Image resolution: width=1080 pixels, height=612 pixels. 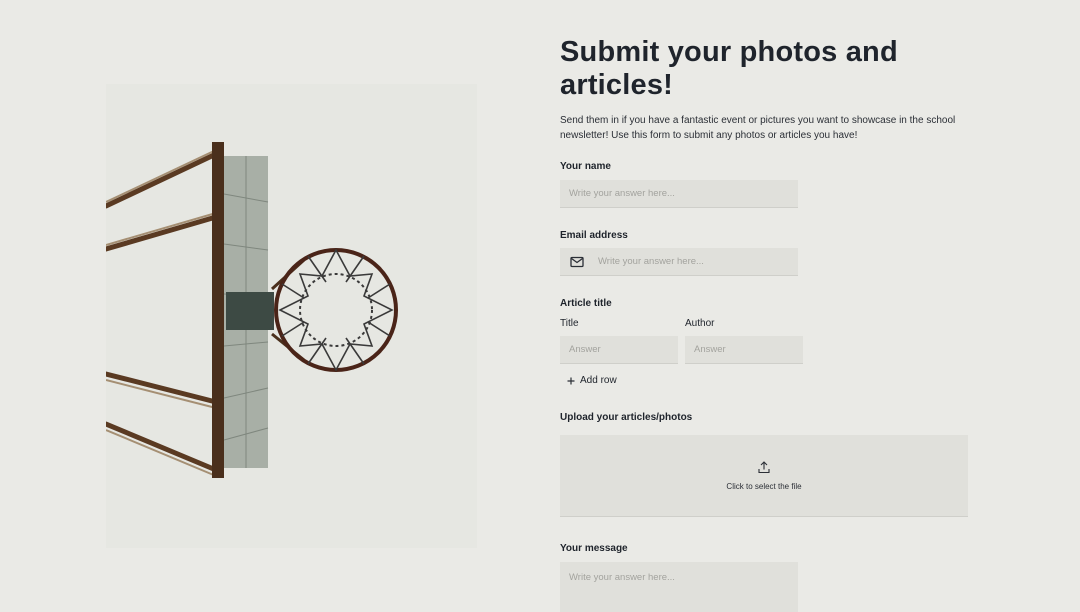 I want to click on upload-label: Upload your articles/photos, so click(x=626, y=417).